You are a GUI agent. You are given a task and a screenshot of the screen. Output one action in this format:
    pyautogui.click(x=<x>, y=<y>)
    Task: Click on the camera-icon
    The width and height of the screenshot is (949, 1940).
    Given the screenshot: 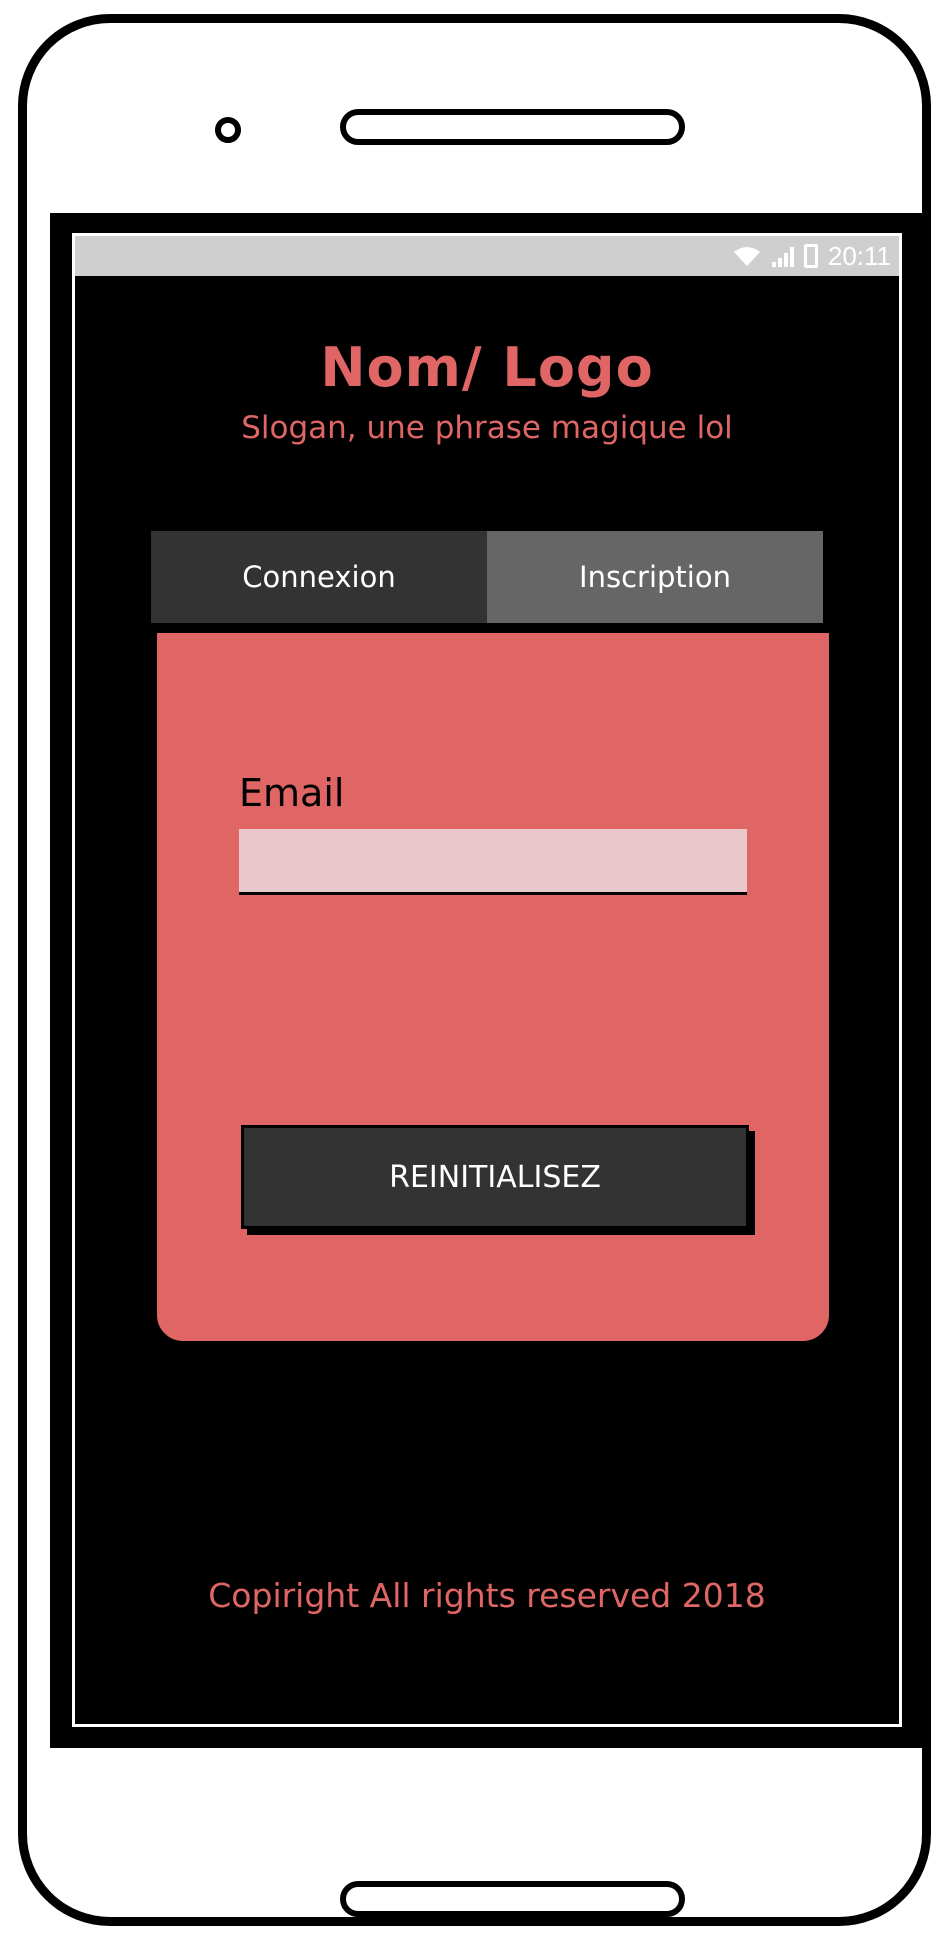 What is the action you would take?
    pyautogui.click(x=228, y=130)
    